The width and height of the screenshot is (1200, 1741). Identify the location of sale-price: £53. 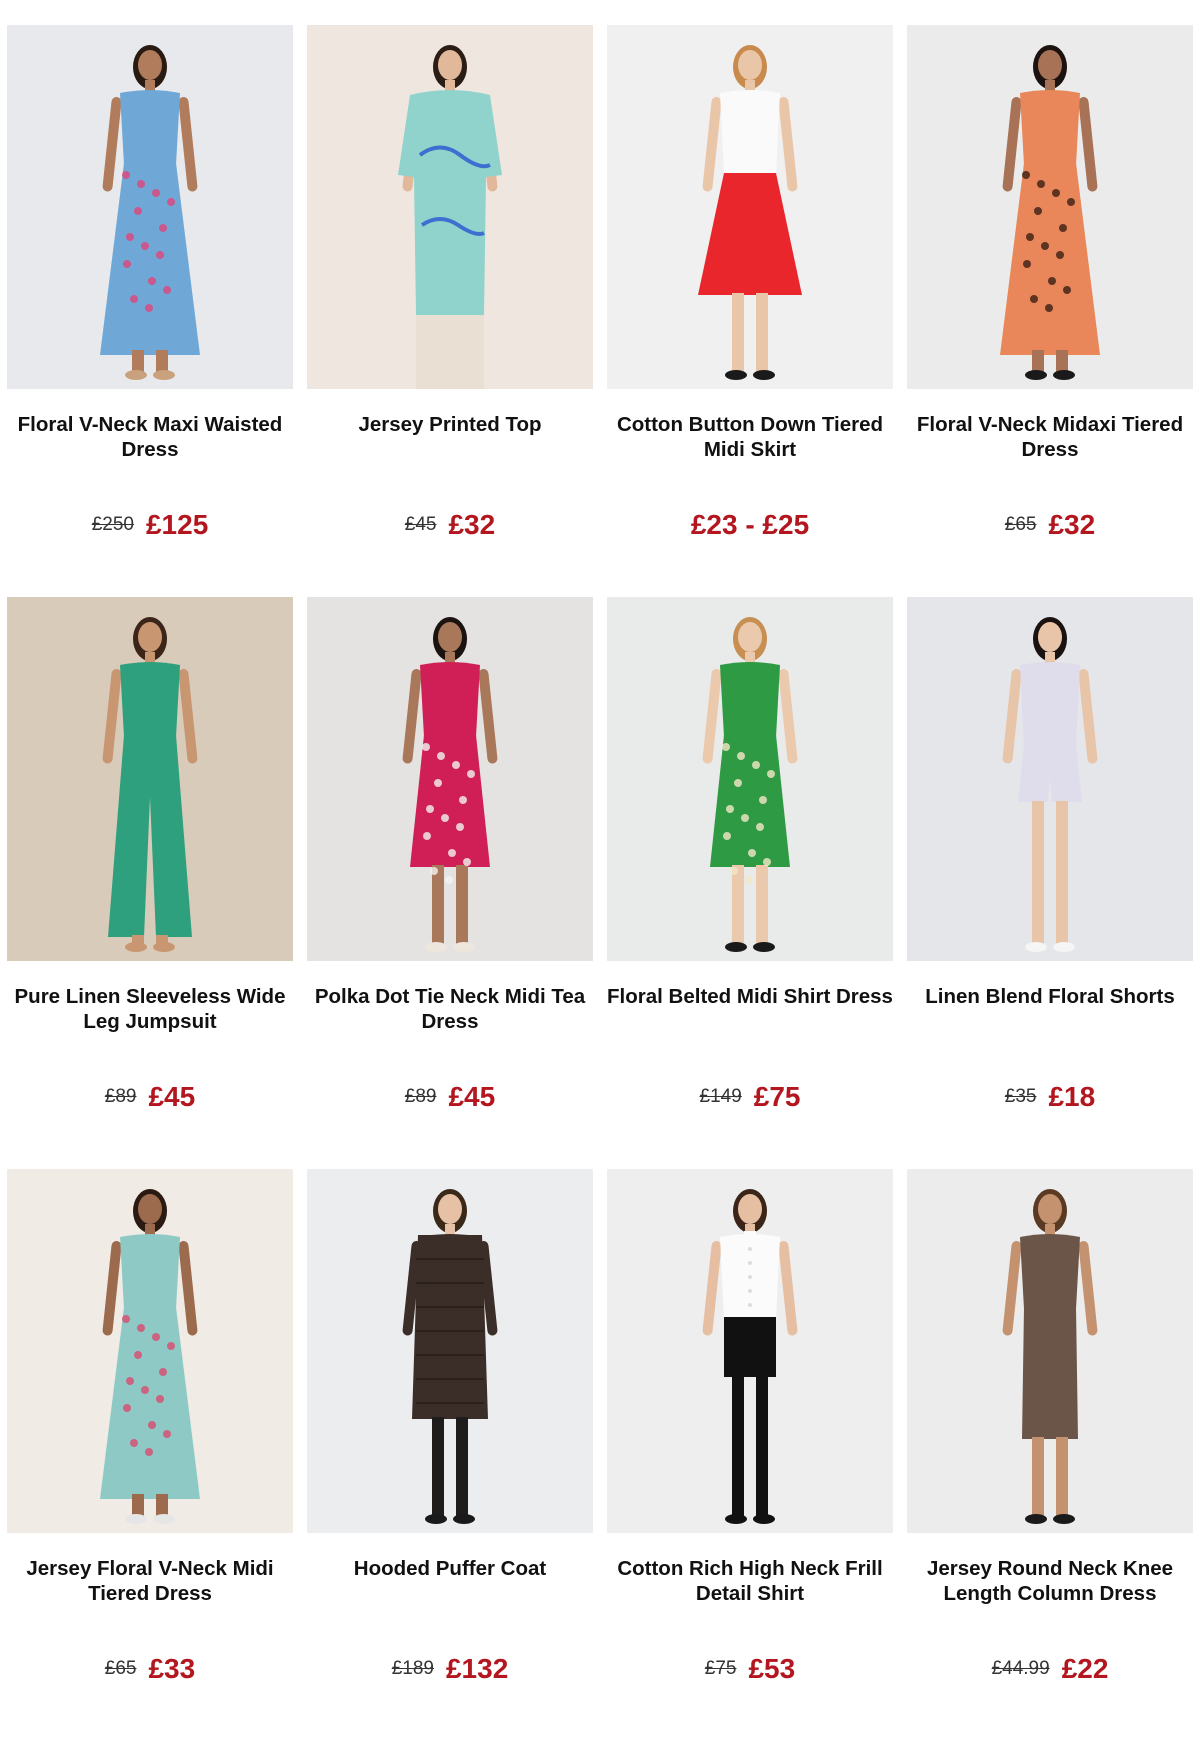
(772, 1668).